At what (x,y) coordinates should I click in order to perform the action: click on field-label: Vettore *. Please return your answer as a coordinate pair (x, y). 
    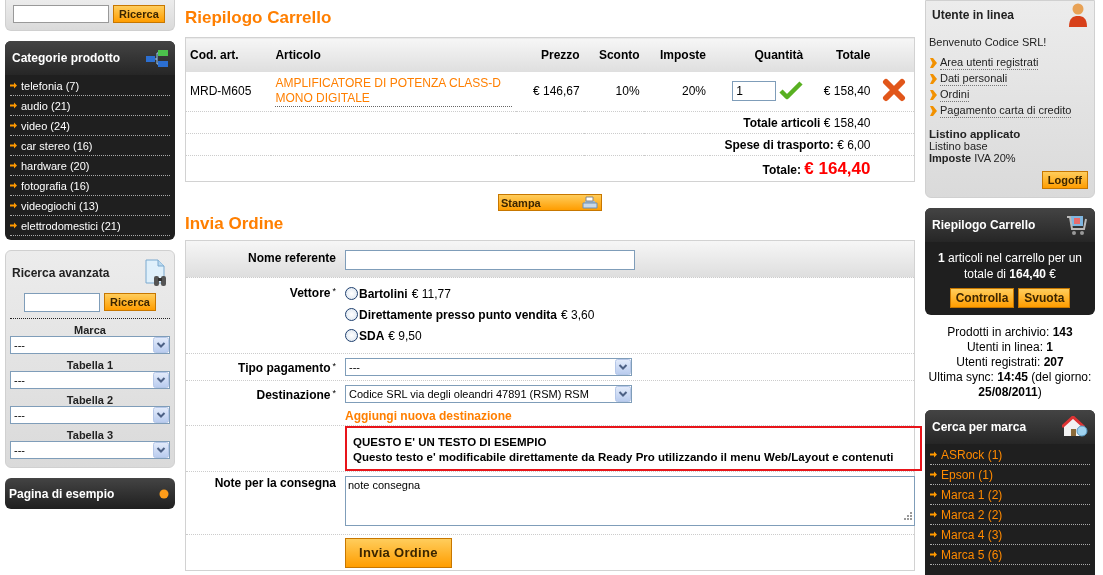
    Looking at the image, I should click on (312, 293).